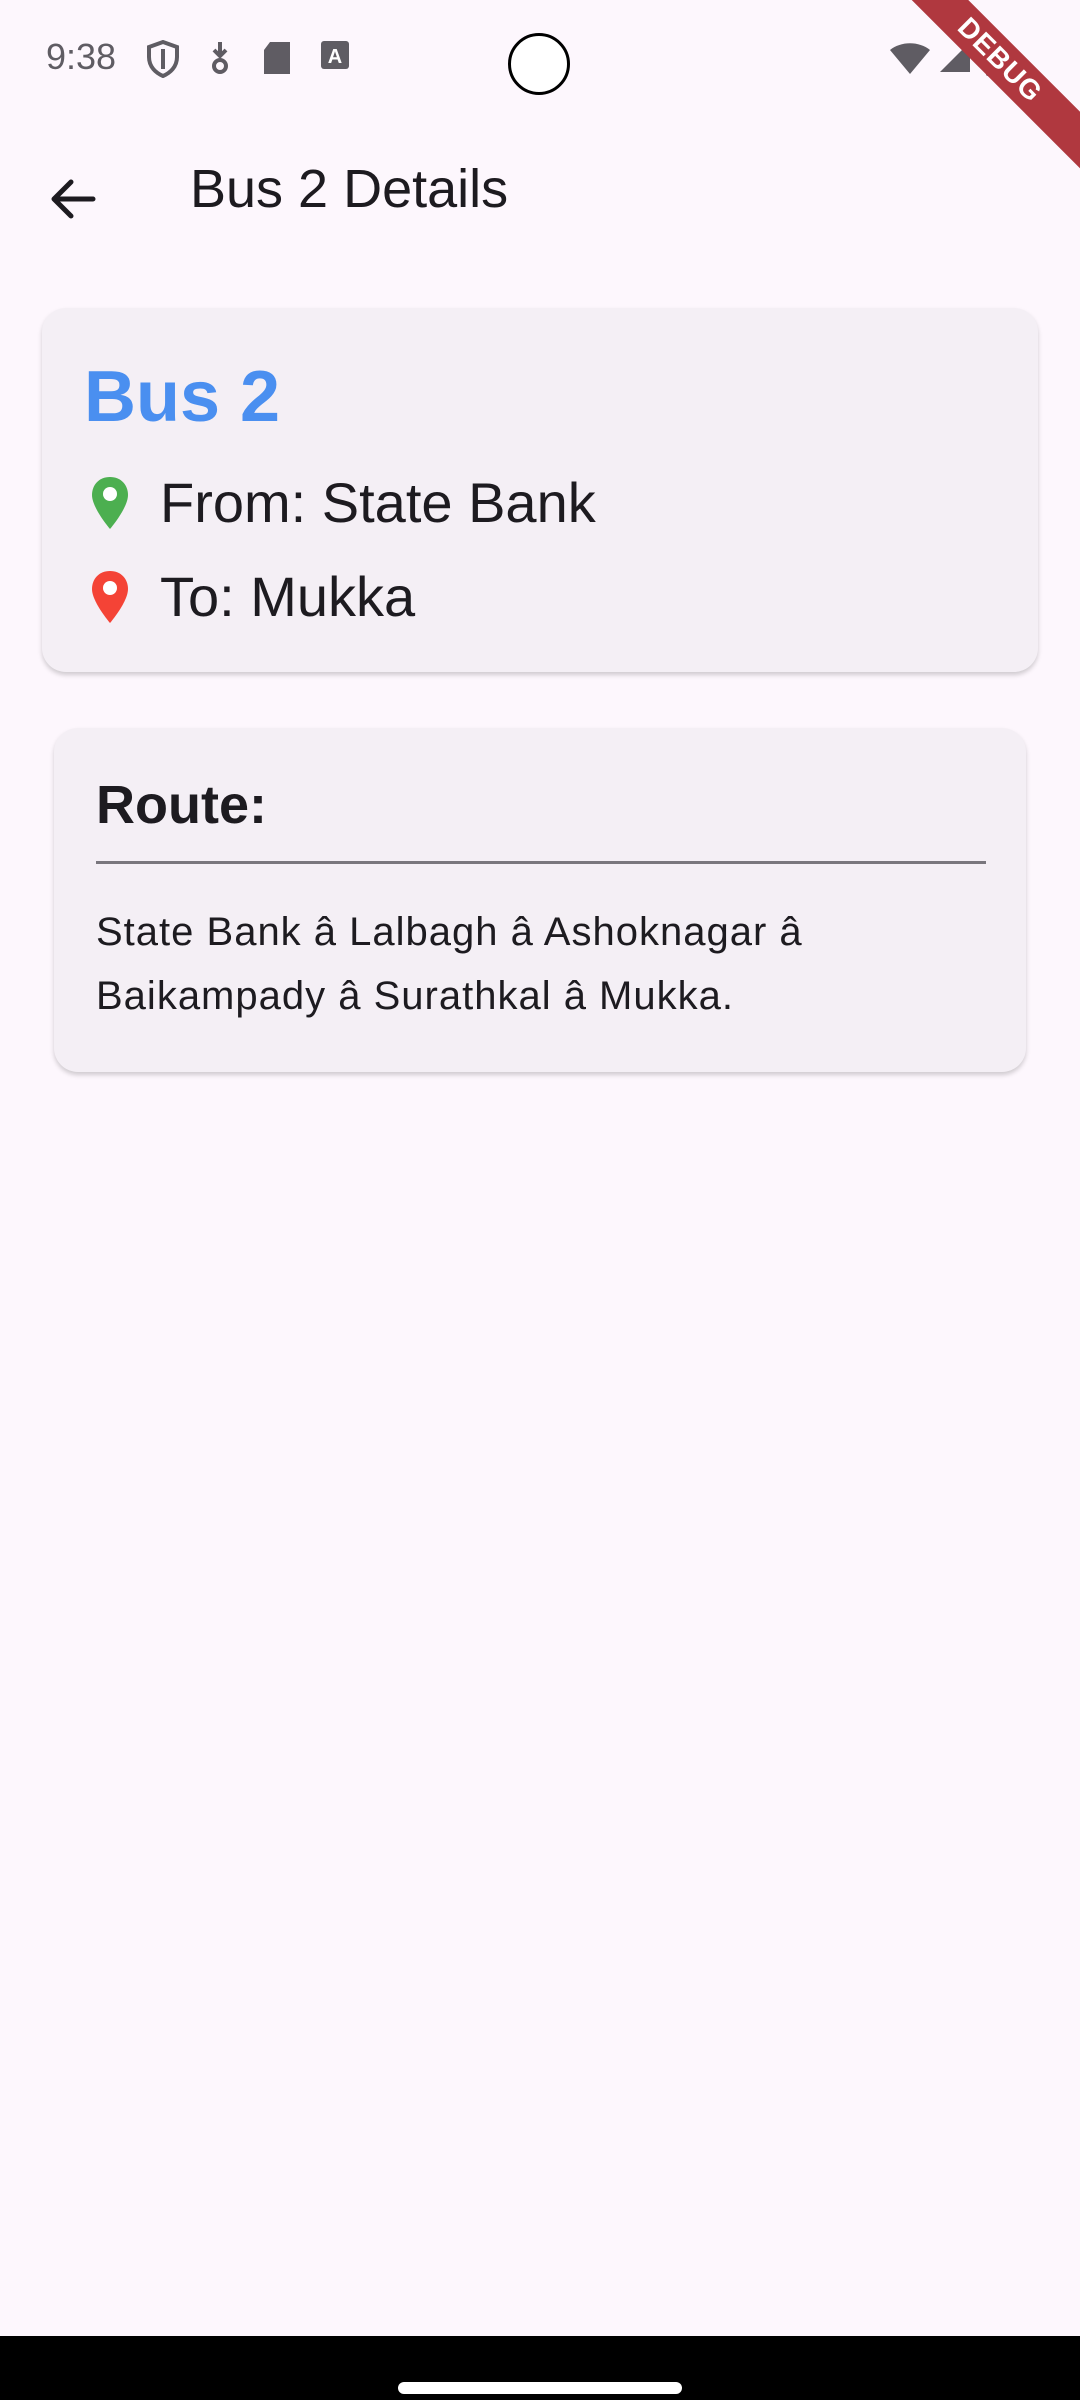 Image resolution: width=1080 pixels, height=2400 pixels. I want to click on download-icon, so click(220, 60).